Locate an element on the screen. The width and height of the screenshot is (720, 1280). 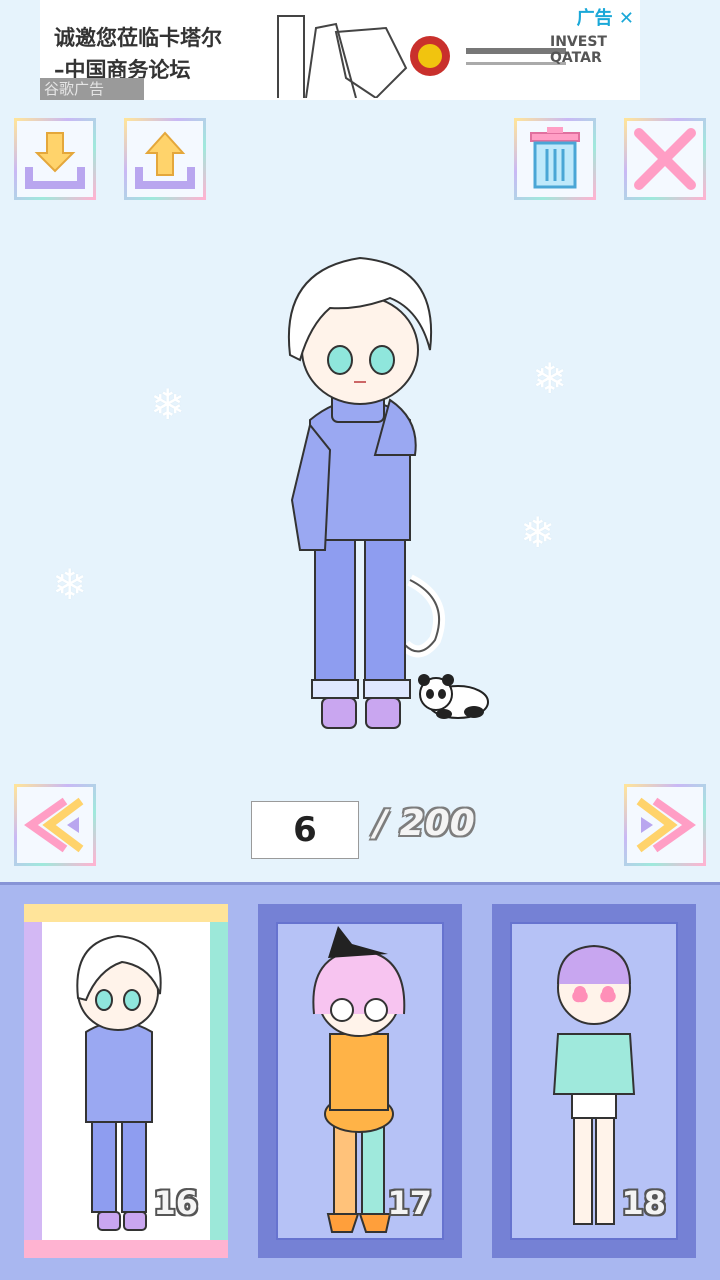
upload-icon is located at coordinates (165, 160).